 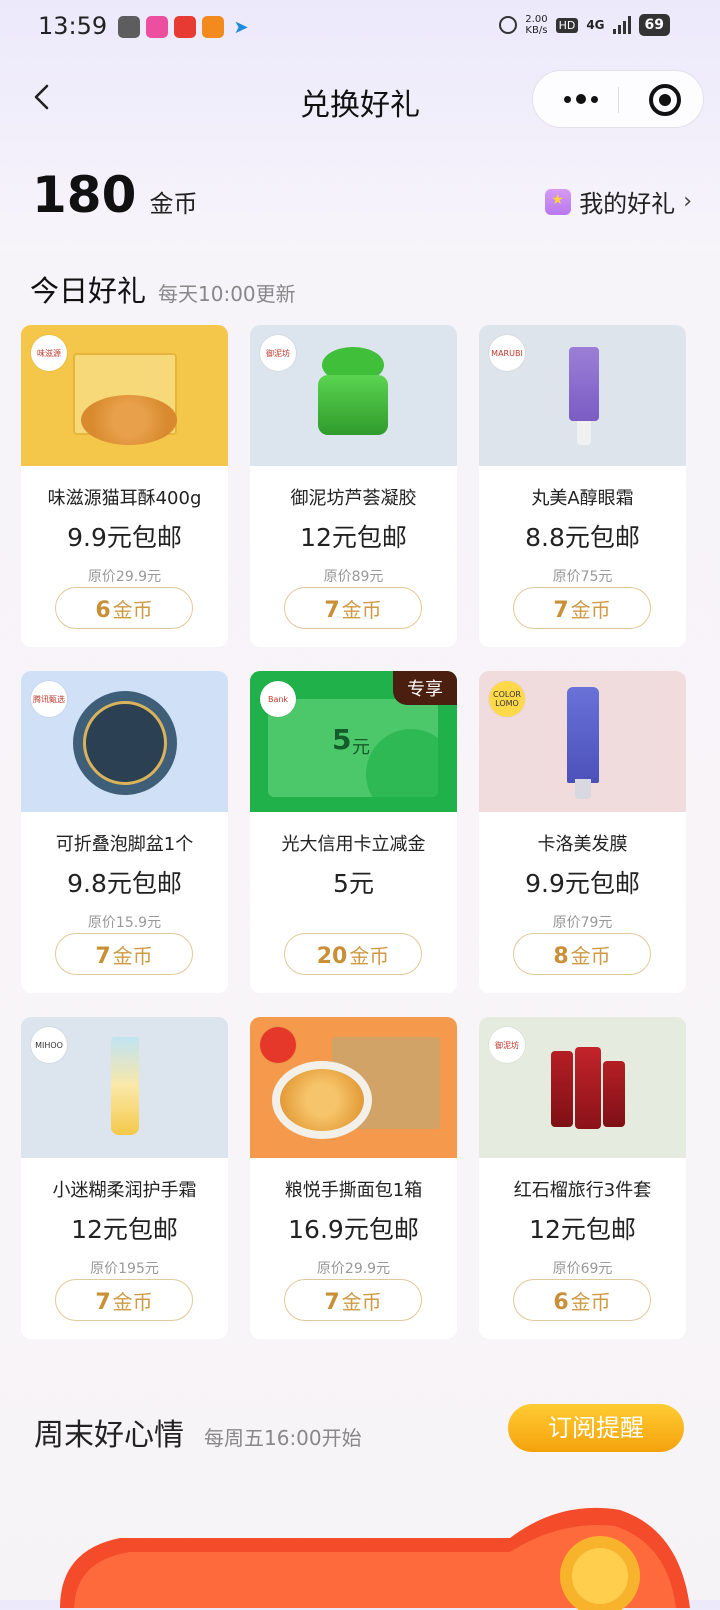 I want to click on battery-level: 69, so click(x=654, y=25).